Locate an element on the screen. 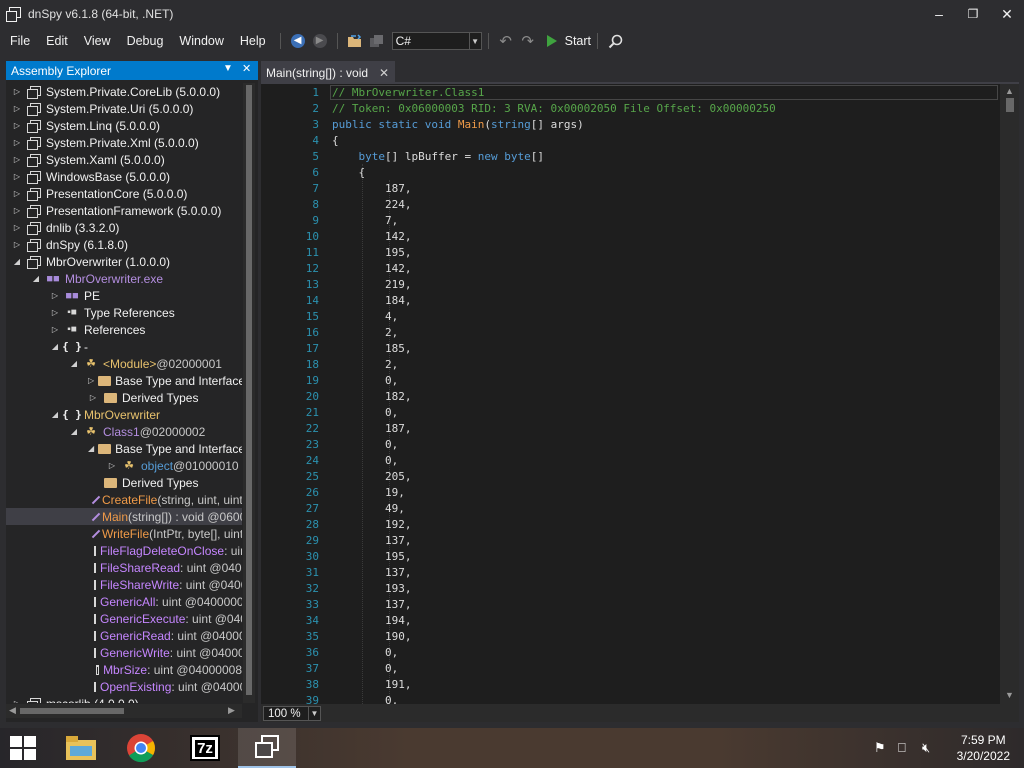 This screenshot has width=1024, height=768. menu-debug: Debug is located at coordinates (145, 41).